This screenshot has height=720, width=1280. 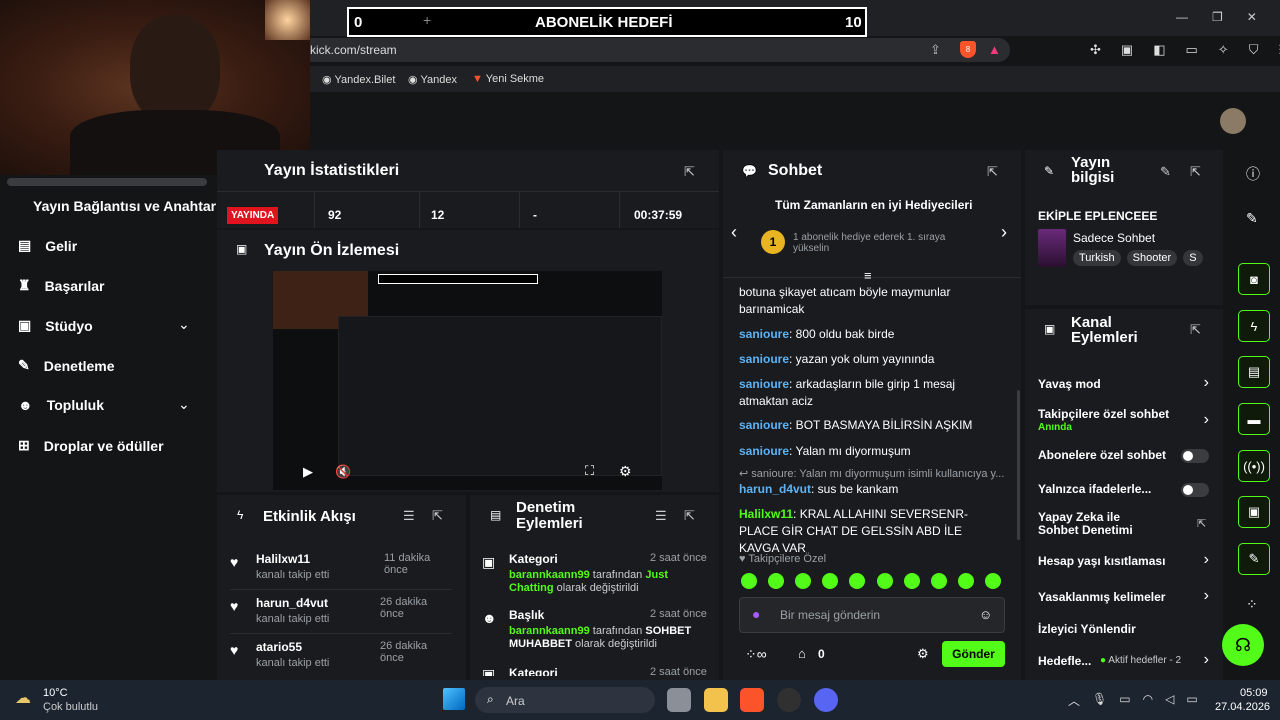 What do you see at coordinates (432, 79) in the screenshot?
I see `bookmark-2: ◉ Yandex` at bounding box center [432, 79].